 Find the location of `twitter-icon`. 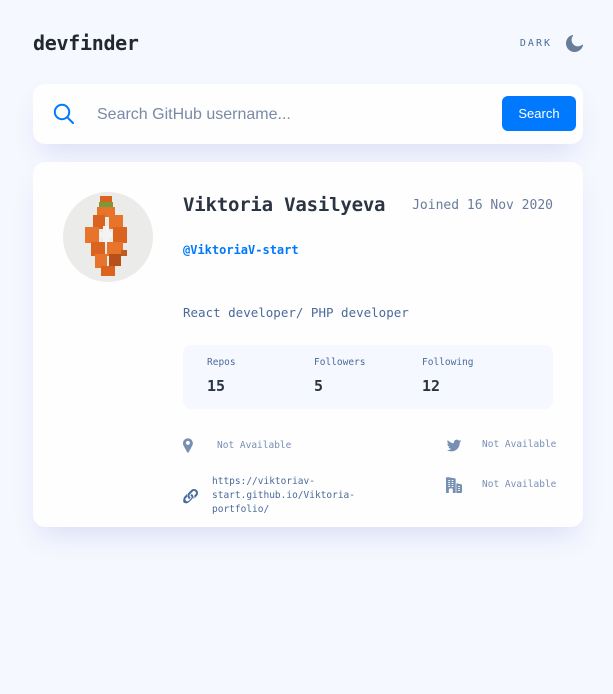

twitter-icon is located at coordinates (454, 445).